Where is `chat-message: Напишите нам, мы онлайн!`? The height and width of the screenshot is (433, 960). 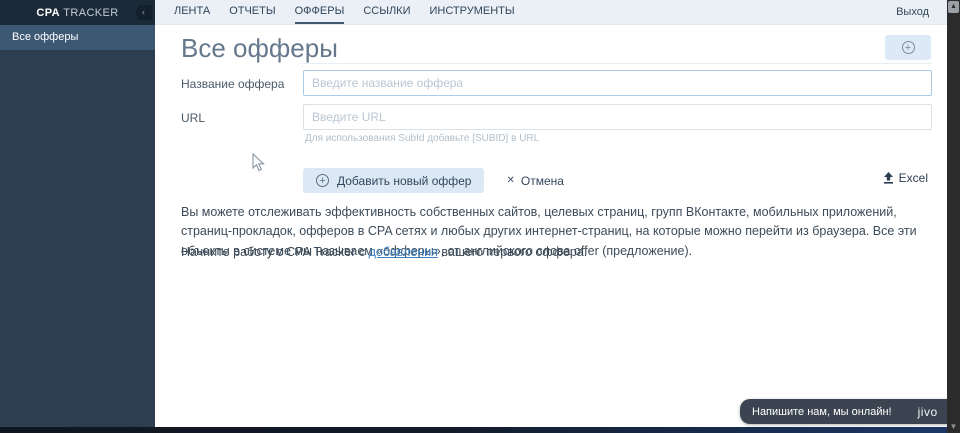
chat-message: Напишите нам, мы онлайн! is located at coordinates (822, 411).